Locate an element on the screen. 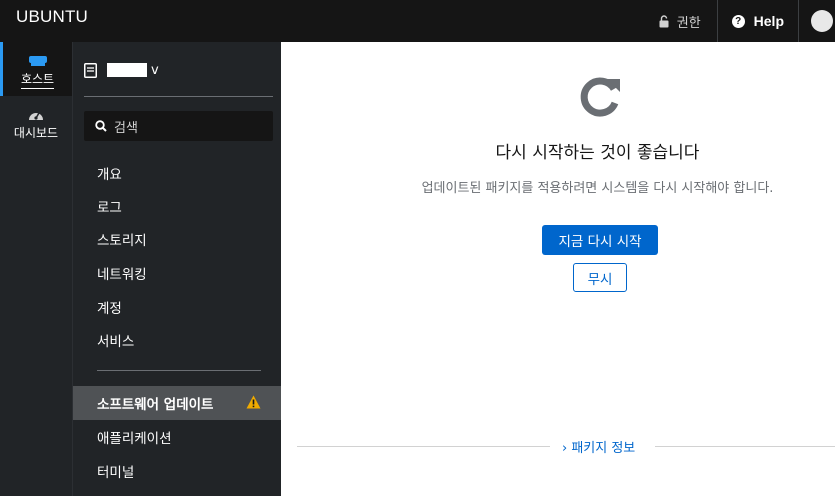 The height and width of the screenshot is (496, 835). user-menu is located at coordinates (817, 21).